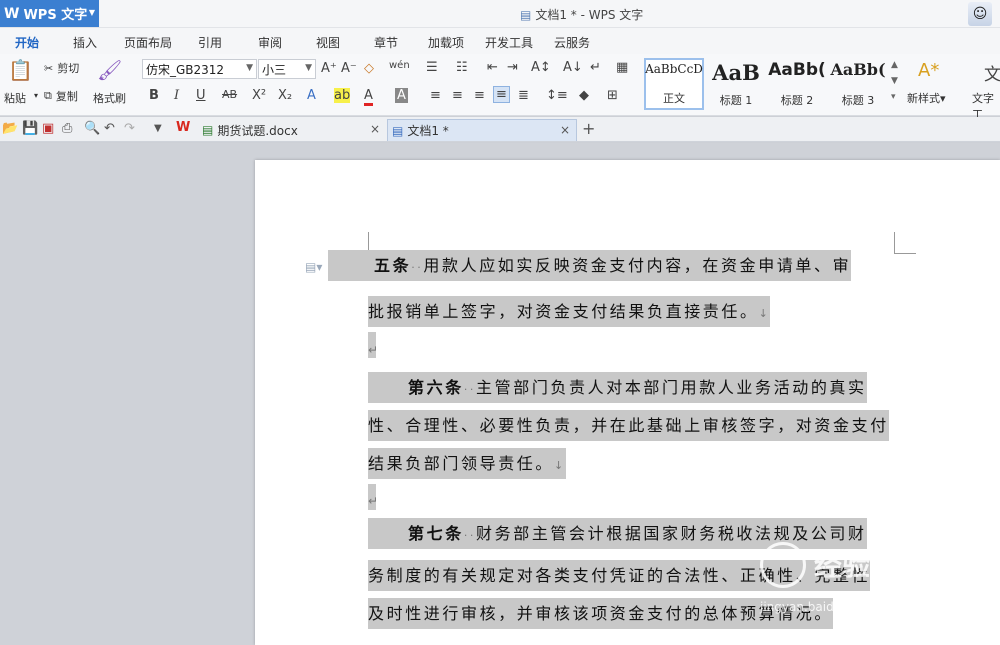 The width and height of the screenshot is (1000, 645). Describe the element at coordinates (501, 94) in the screenshot. I see `justify-icon: ≡` at that location.